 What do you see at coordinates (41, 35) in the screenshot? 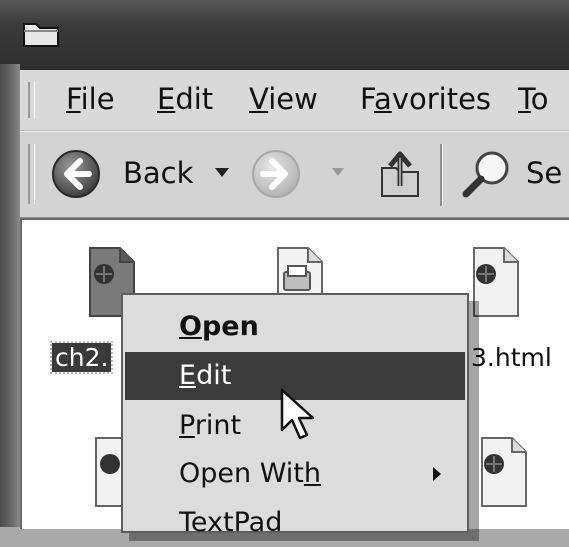
I see `folder-icon` at bounding box center [41, 35].